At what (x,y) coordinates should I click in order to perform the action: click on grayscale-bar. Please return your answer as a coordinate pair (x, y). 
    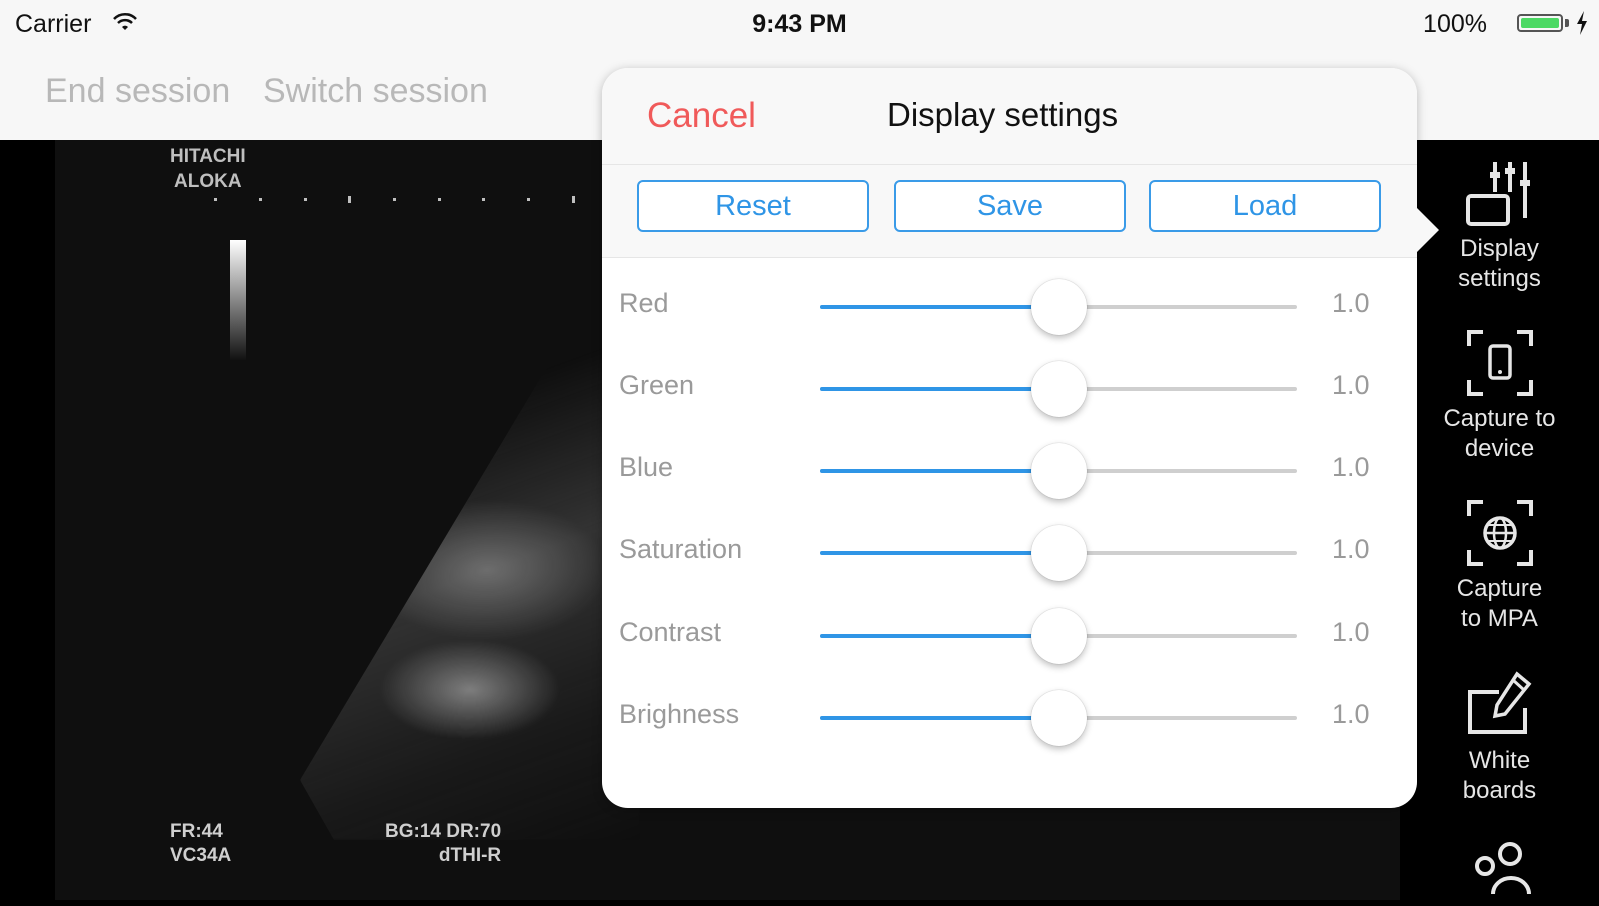
    Looking at the image, I should click on (238, 300).